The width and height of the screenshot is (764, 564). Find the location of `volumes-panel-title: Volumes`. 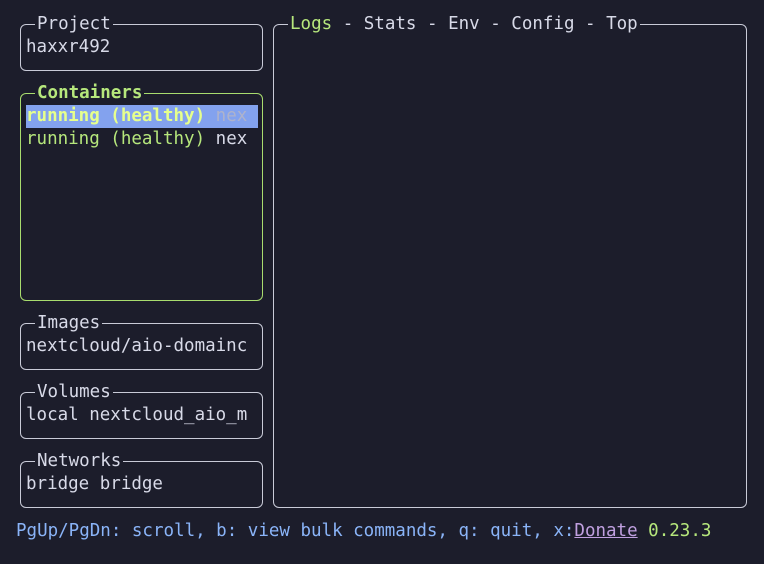

volumes-panel-title: Volumes is located at coordinates (74, 392).